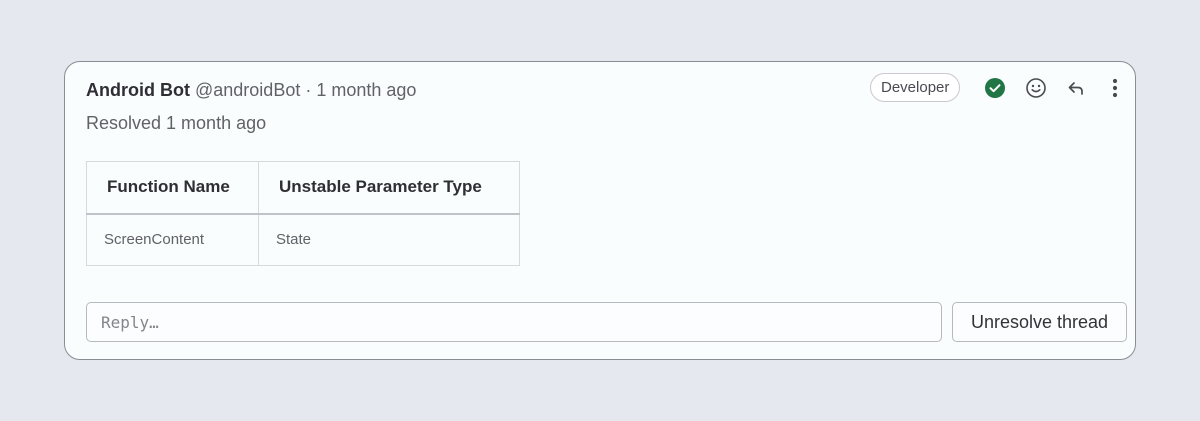 The image size is (1200, 421). Describe the element at coordinates (172, 239) in the screenshot. I see `cell-function-name: ScreenContent` at that location.